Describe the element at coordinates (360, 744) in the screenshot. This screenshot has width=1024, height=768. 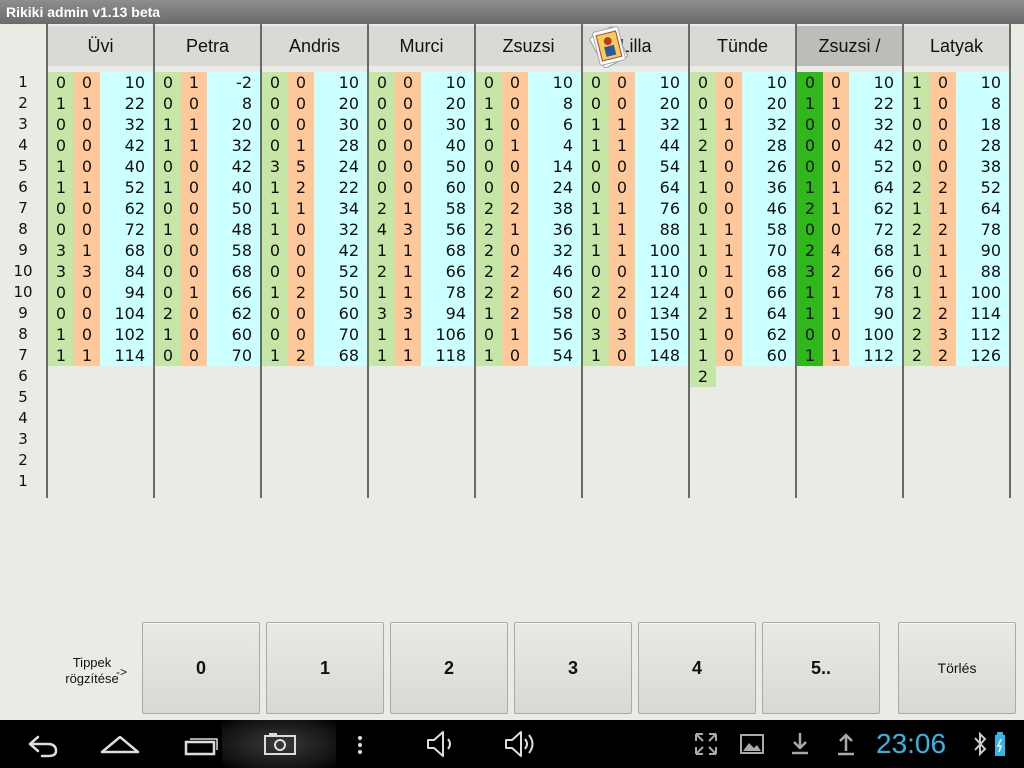
I see `menu-dots-icon` at that location.